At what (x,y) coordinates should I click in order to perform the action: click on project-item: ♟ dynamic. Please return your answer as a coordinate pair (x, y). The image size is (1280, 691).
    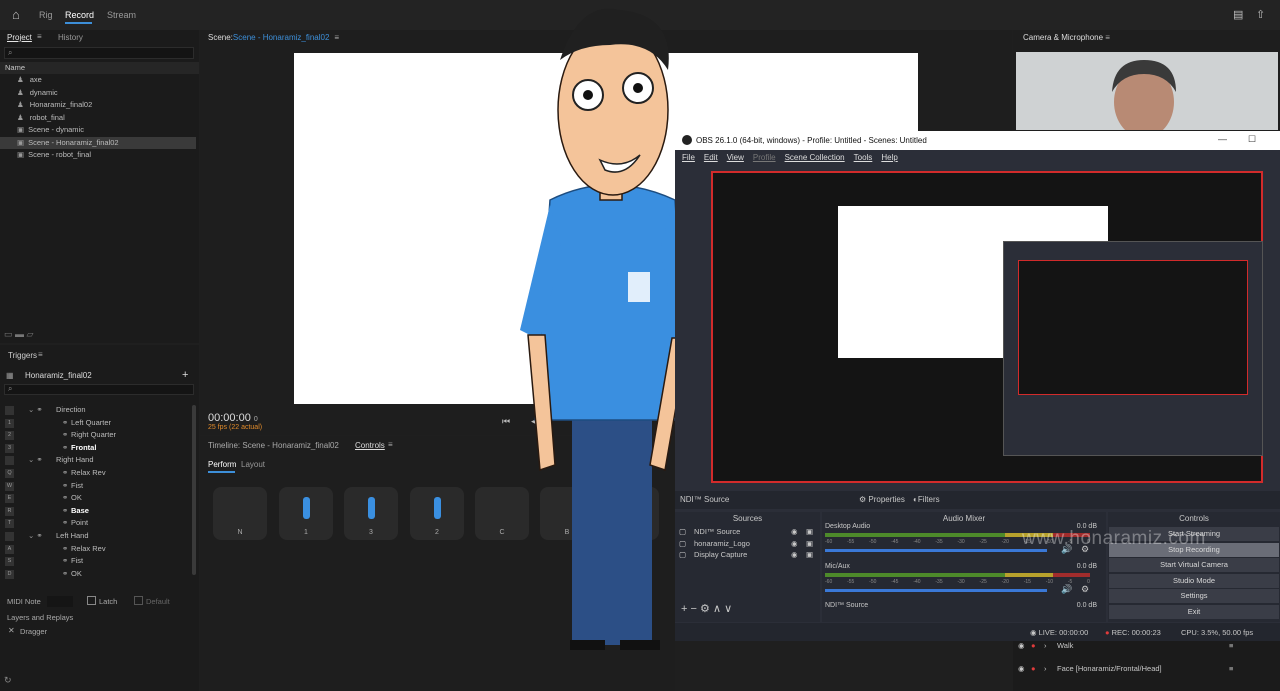
    Looking at the image, I should click on (99, 93).